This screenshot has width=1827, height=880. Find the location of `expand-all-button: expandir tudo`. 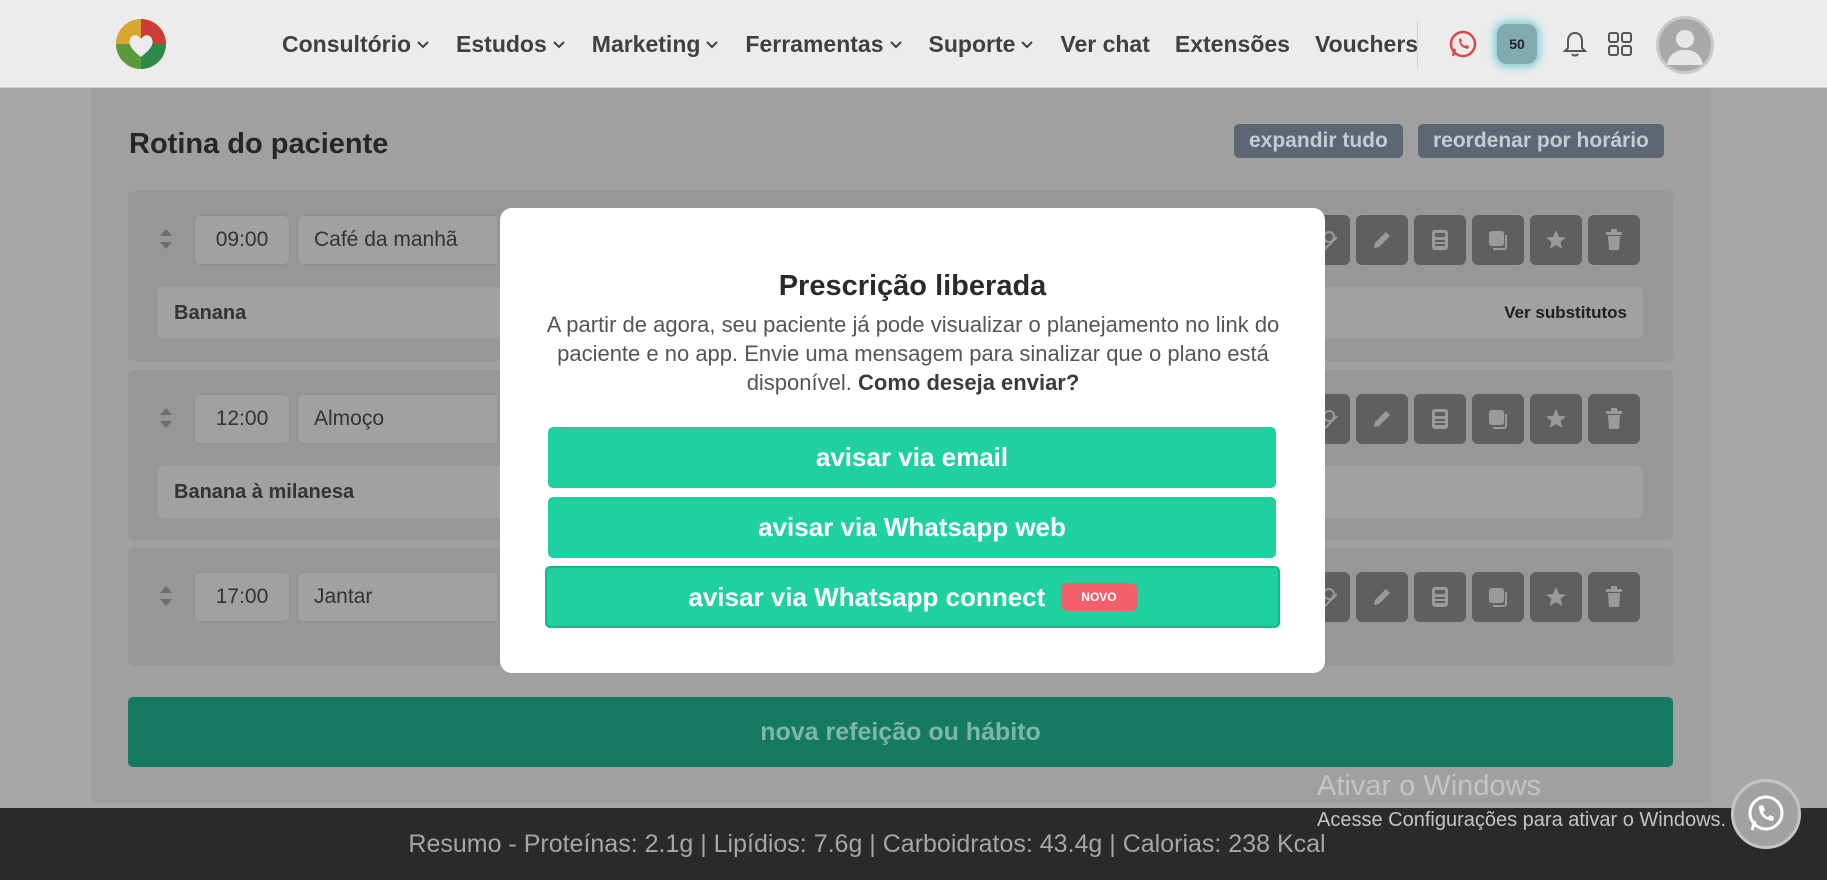

expand-all-button: expandir tudo is located at coordinates (1318, 141).